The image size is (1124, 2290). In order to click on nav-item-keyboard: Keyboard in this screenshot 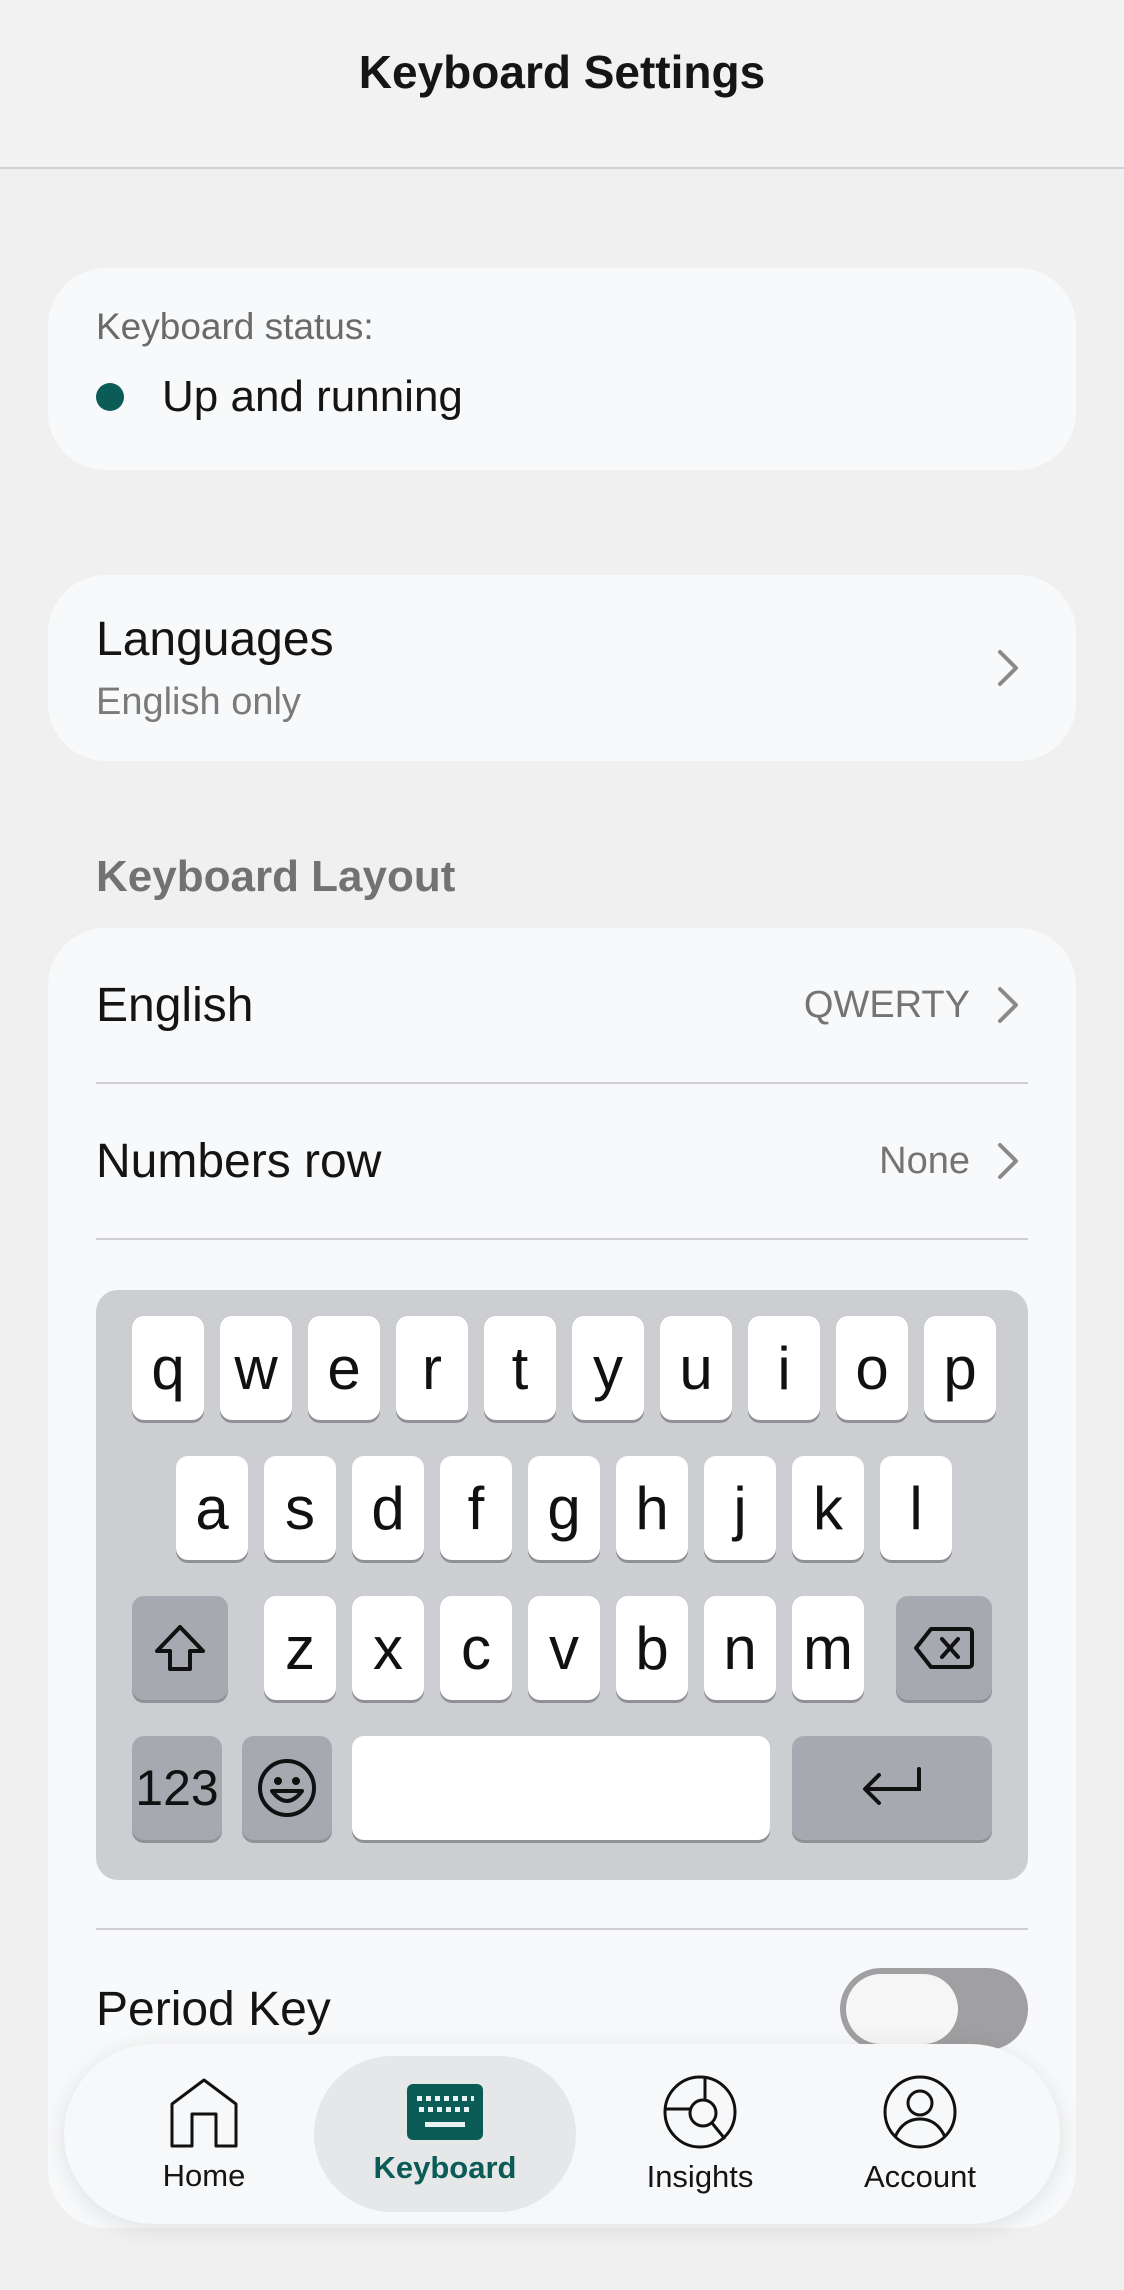, I will do `click(445, 2134)`.